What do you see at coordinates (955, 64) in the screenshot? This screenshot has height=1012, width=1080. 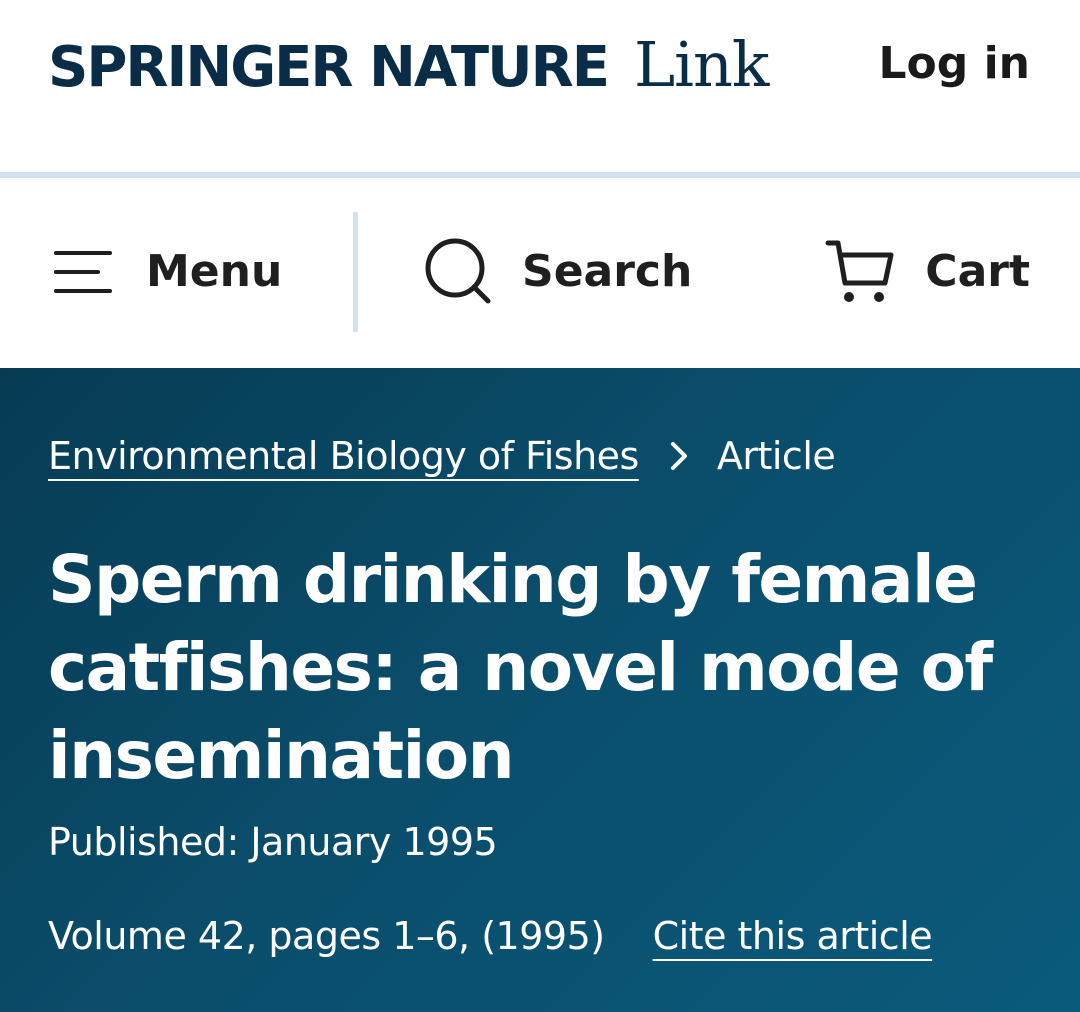 I see `login-link: Log in` at bounding box center [955, 64].